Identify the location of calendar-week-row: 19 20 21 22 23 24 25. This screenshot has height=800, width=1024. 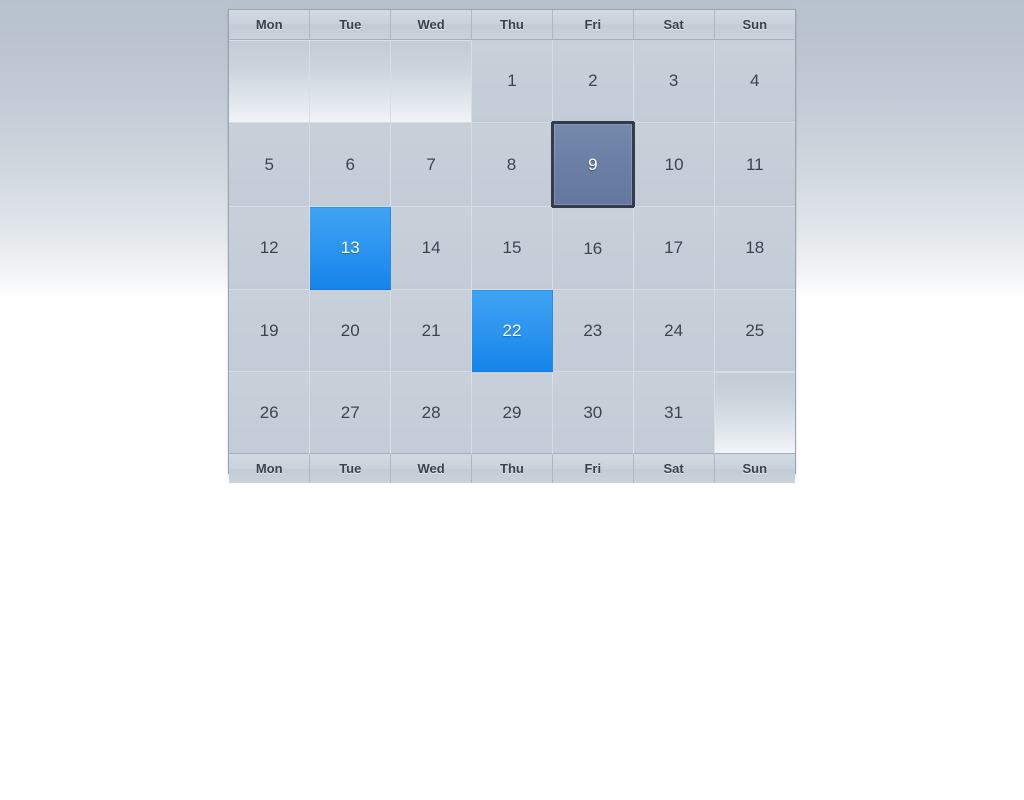
(512, 330).